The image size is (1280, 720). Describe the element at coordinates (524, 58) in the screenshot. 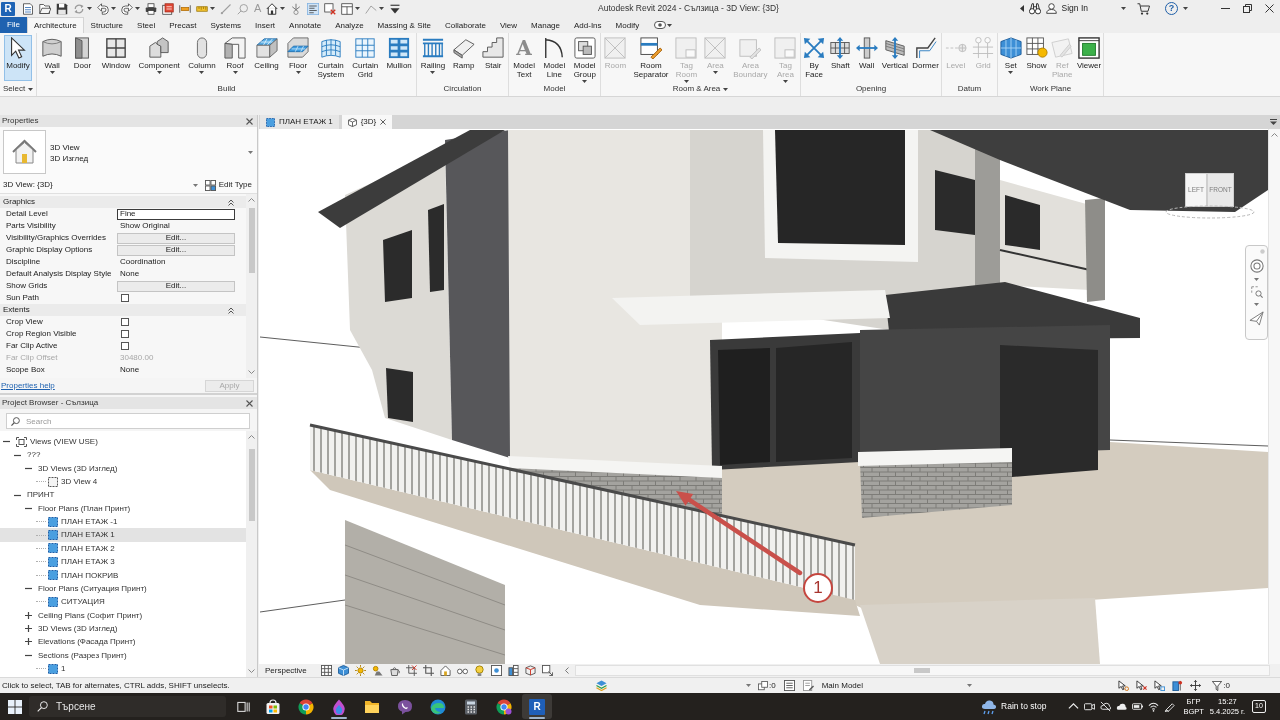

I see `tool-button: A Model Text` at that location.